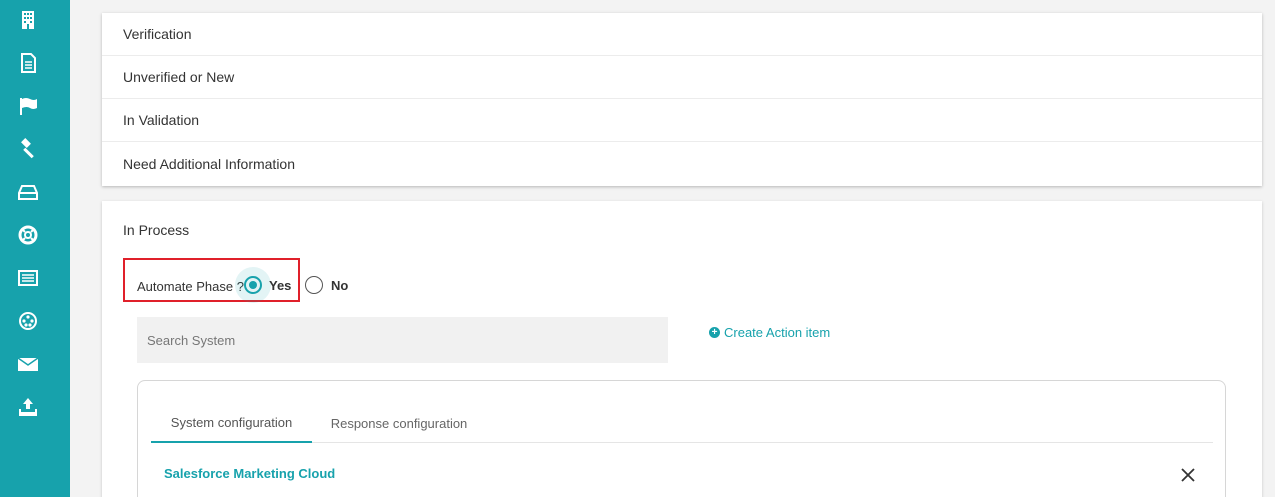 The height and width of the screenshot is (497, 1275). Describe the element at coordinates (339, 285) in the screenshot. I see `automate-no-label: No` at that location.